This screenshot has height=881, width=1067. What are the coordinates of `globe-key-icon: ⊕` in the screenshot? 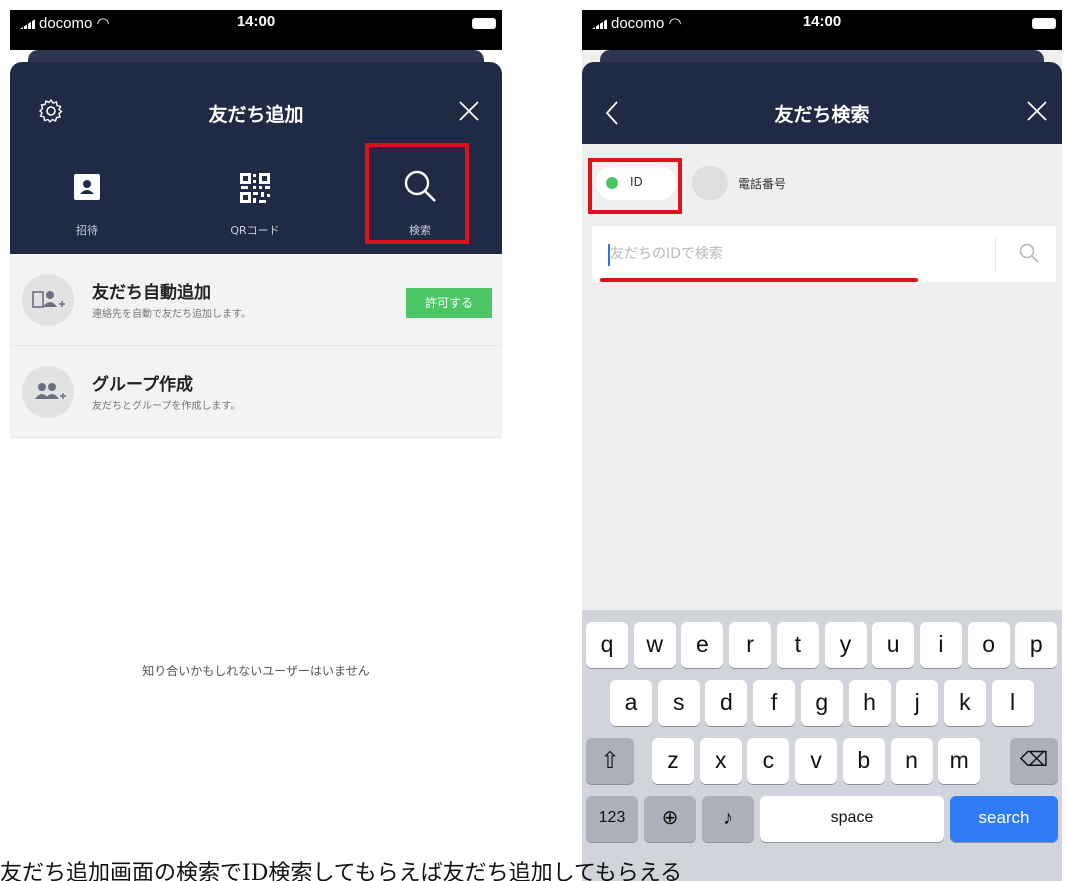 It's located at (670, 819).